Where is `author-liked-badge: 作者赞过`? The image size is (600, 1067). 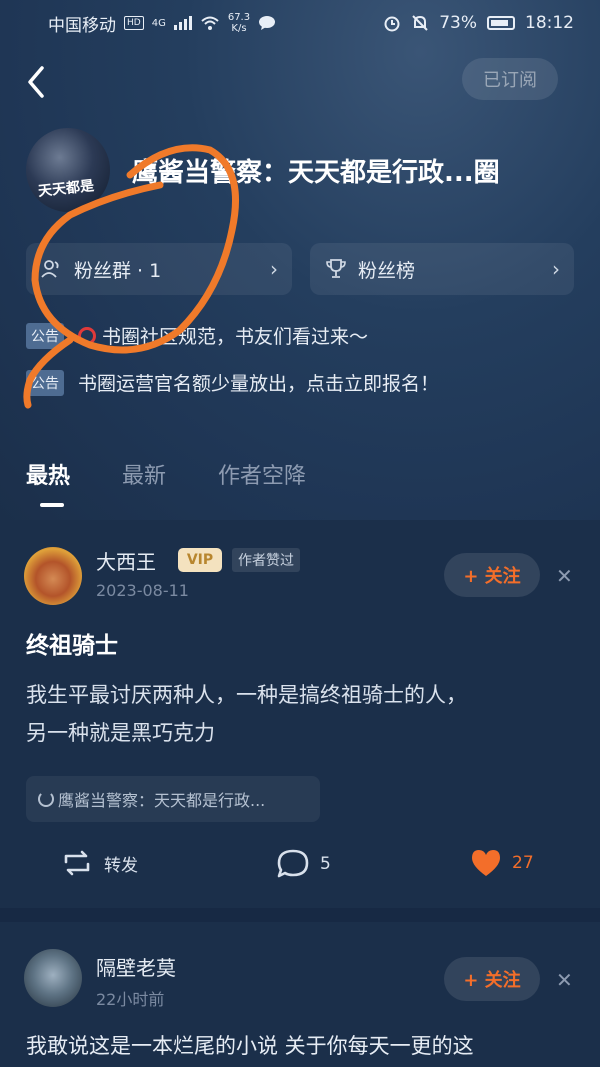
author-liked-badge: 作者赞过 is located at coordinates (266, 560).